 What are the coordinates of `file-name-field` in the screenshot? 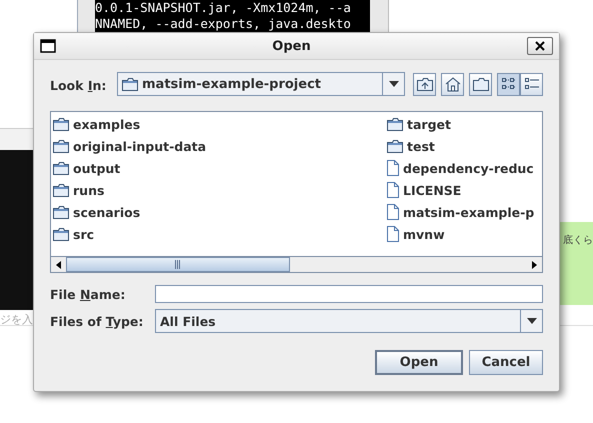 It's located at (349, 294).